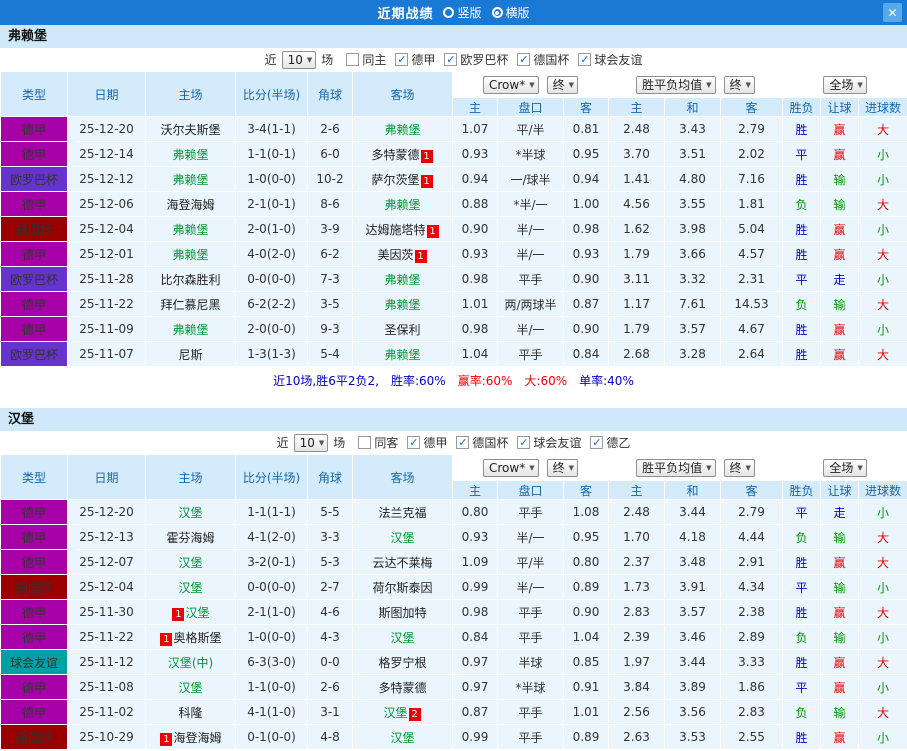 The height and width of the screenshot is (751, 907). Describe the element at coordinates (402, 613) in the screenshot. I see `away-team-name: 斯图加特` at that location.